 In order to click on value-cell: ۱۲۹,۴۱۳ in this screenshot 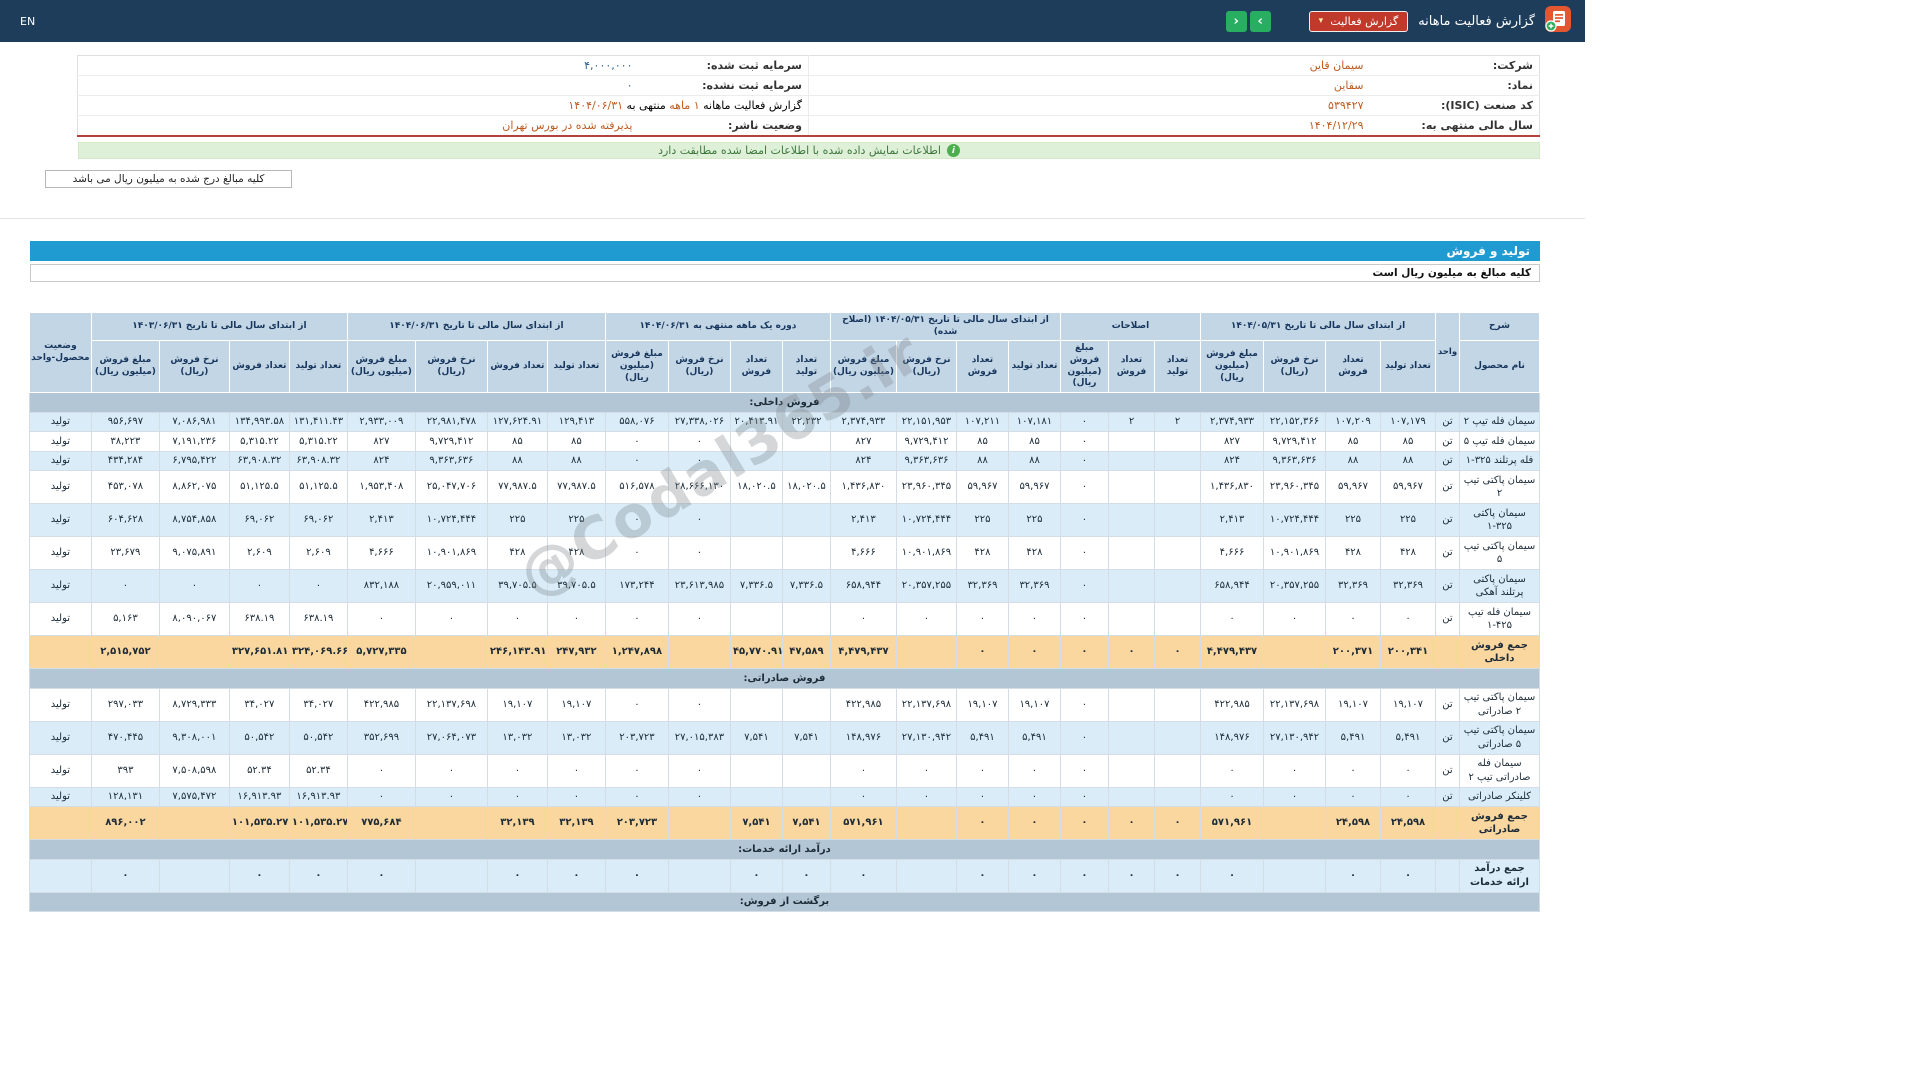, I will do `click(576, 422)`.